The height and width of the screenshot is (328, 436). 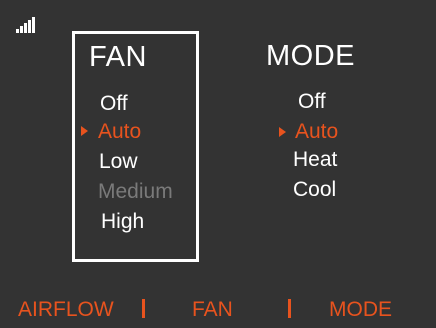 What do you see at coordinates (360, 310) in the screenshot?
I see `footer-mode-button: MODE` at bounding box center [360, 310].